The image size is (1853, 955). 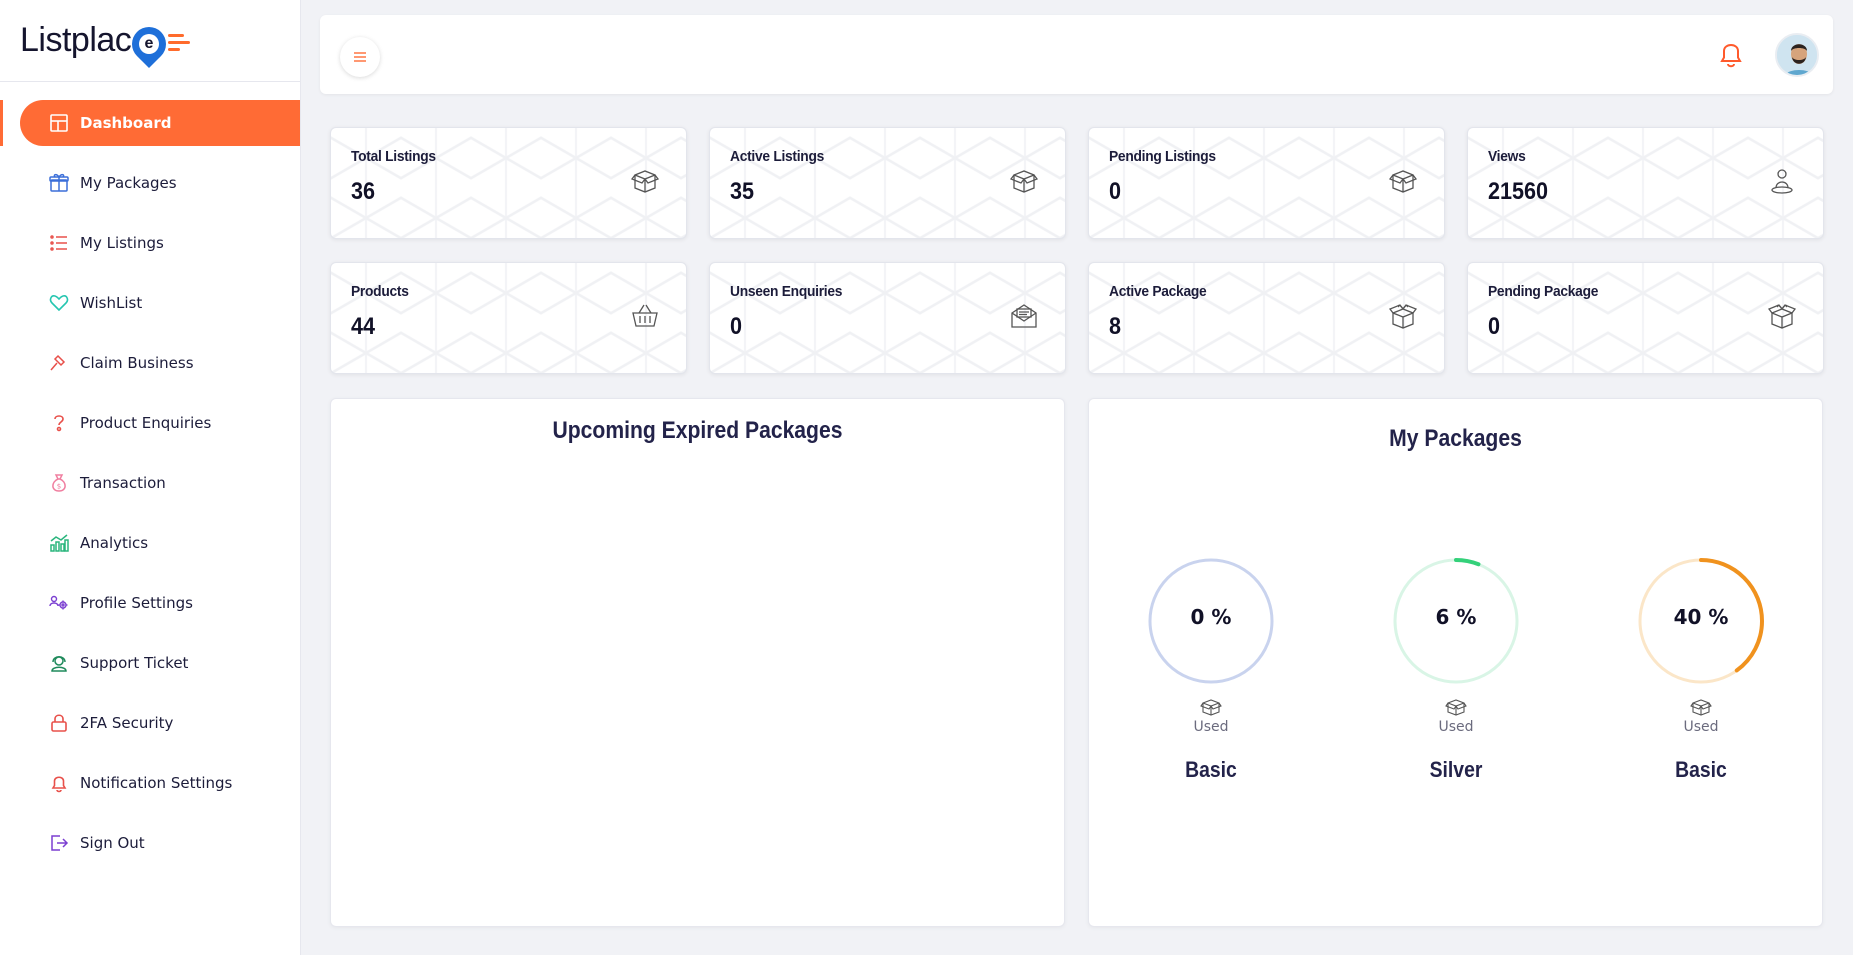 I want to click on sidebar-item-transaction: $ Transaction, so click(x=160, y=483).